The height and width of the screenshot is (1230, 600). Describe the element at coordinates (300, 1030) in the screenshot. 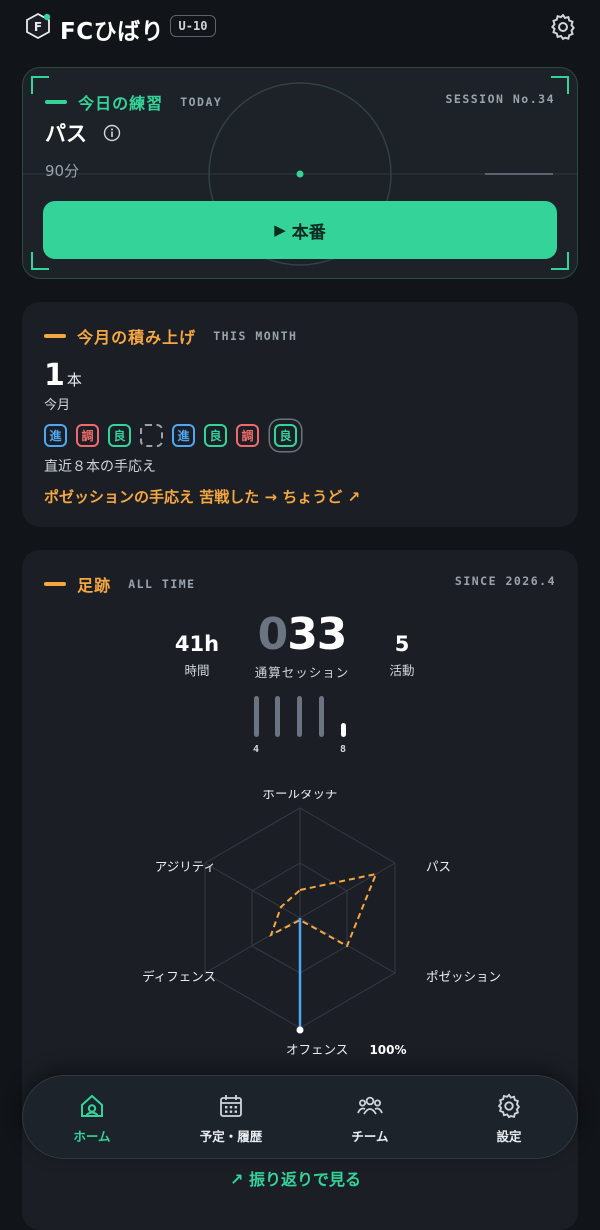

I see `radar-highlight-point` at that location.